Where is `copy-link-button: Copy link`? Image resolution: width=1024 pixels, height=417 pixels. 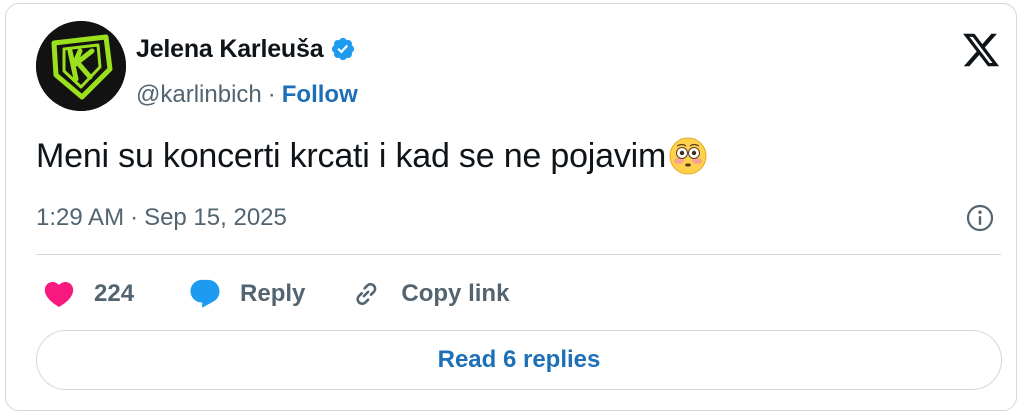 copy-link-button: Copy link is located at coordinates (429, 294).